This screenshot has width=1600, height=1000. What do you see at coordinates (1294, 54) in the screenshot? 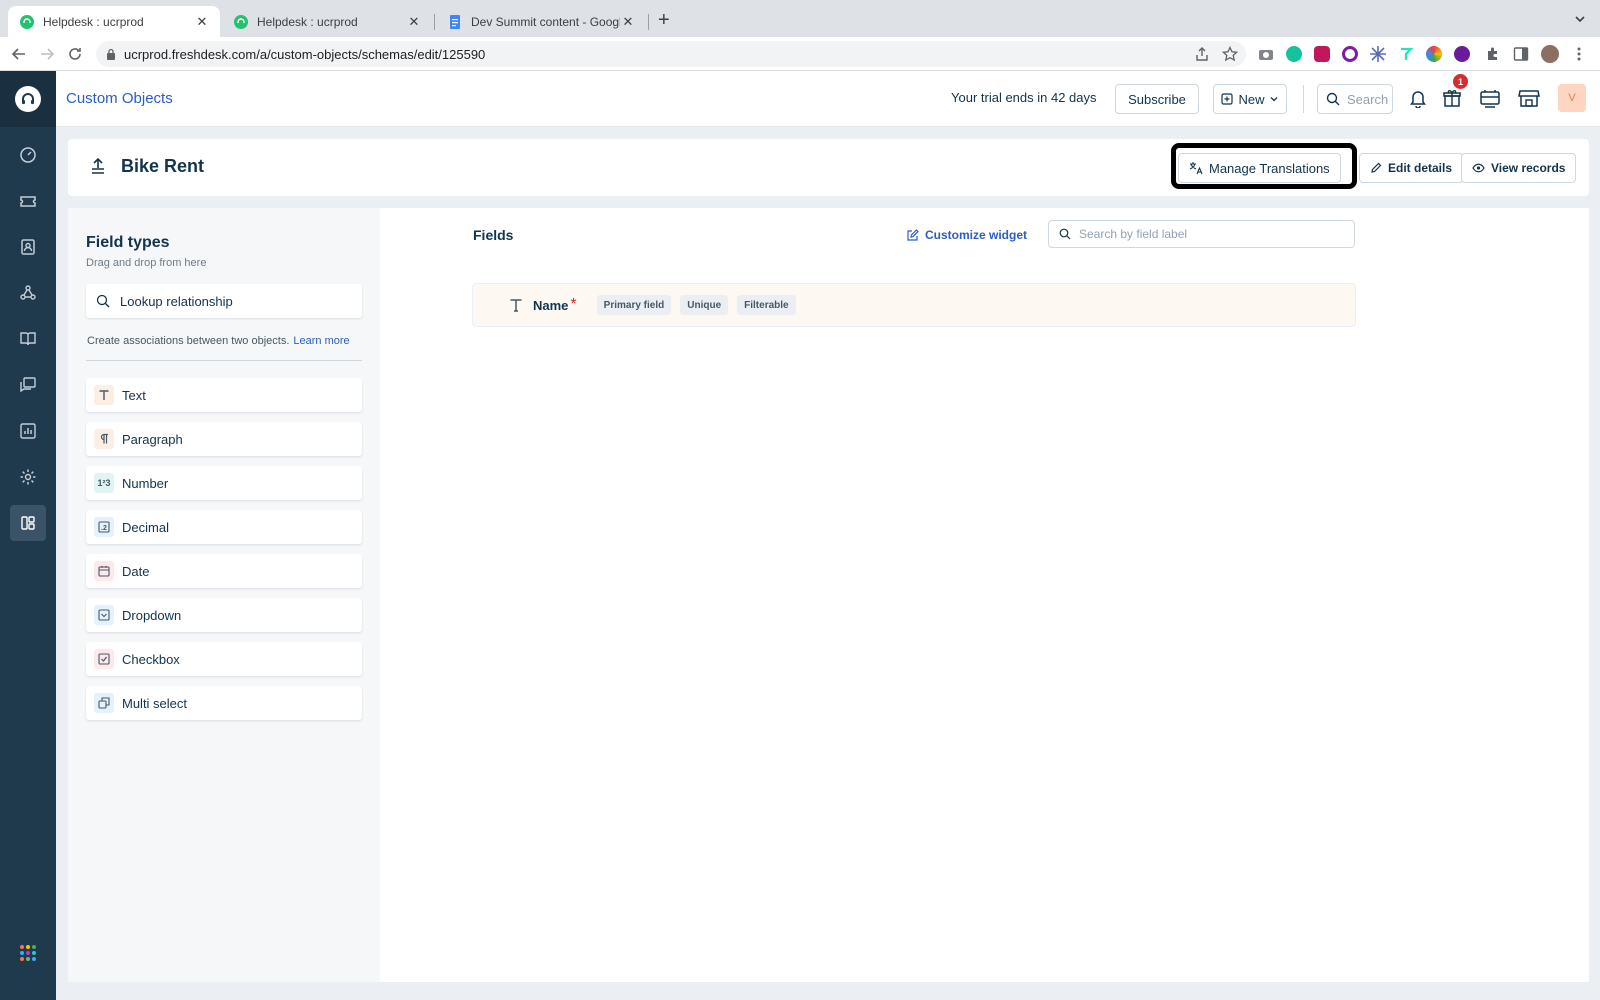
I see `grammarly-extension-icon` at bounding box center [1294, 54].